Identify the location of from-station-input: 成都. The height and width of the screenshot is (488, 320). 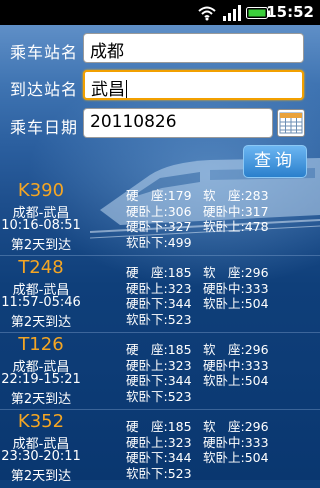
(193, 48).